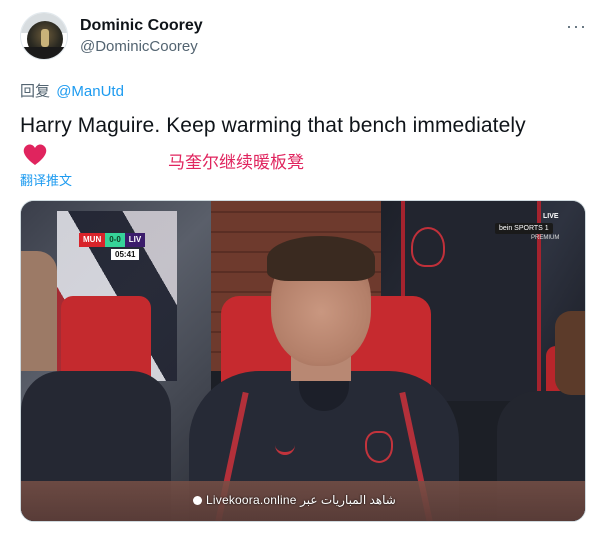  I want to click on author-handle: @DominicCoorey, so click(139, 46).